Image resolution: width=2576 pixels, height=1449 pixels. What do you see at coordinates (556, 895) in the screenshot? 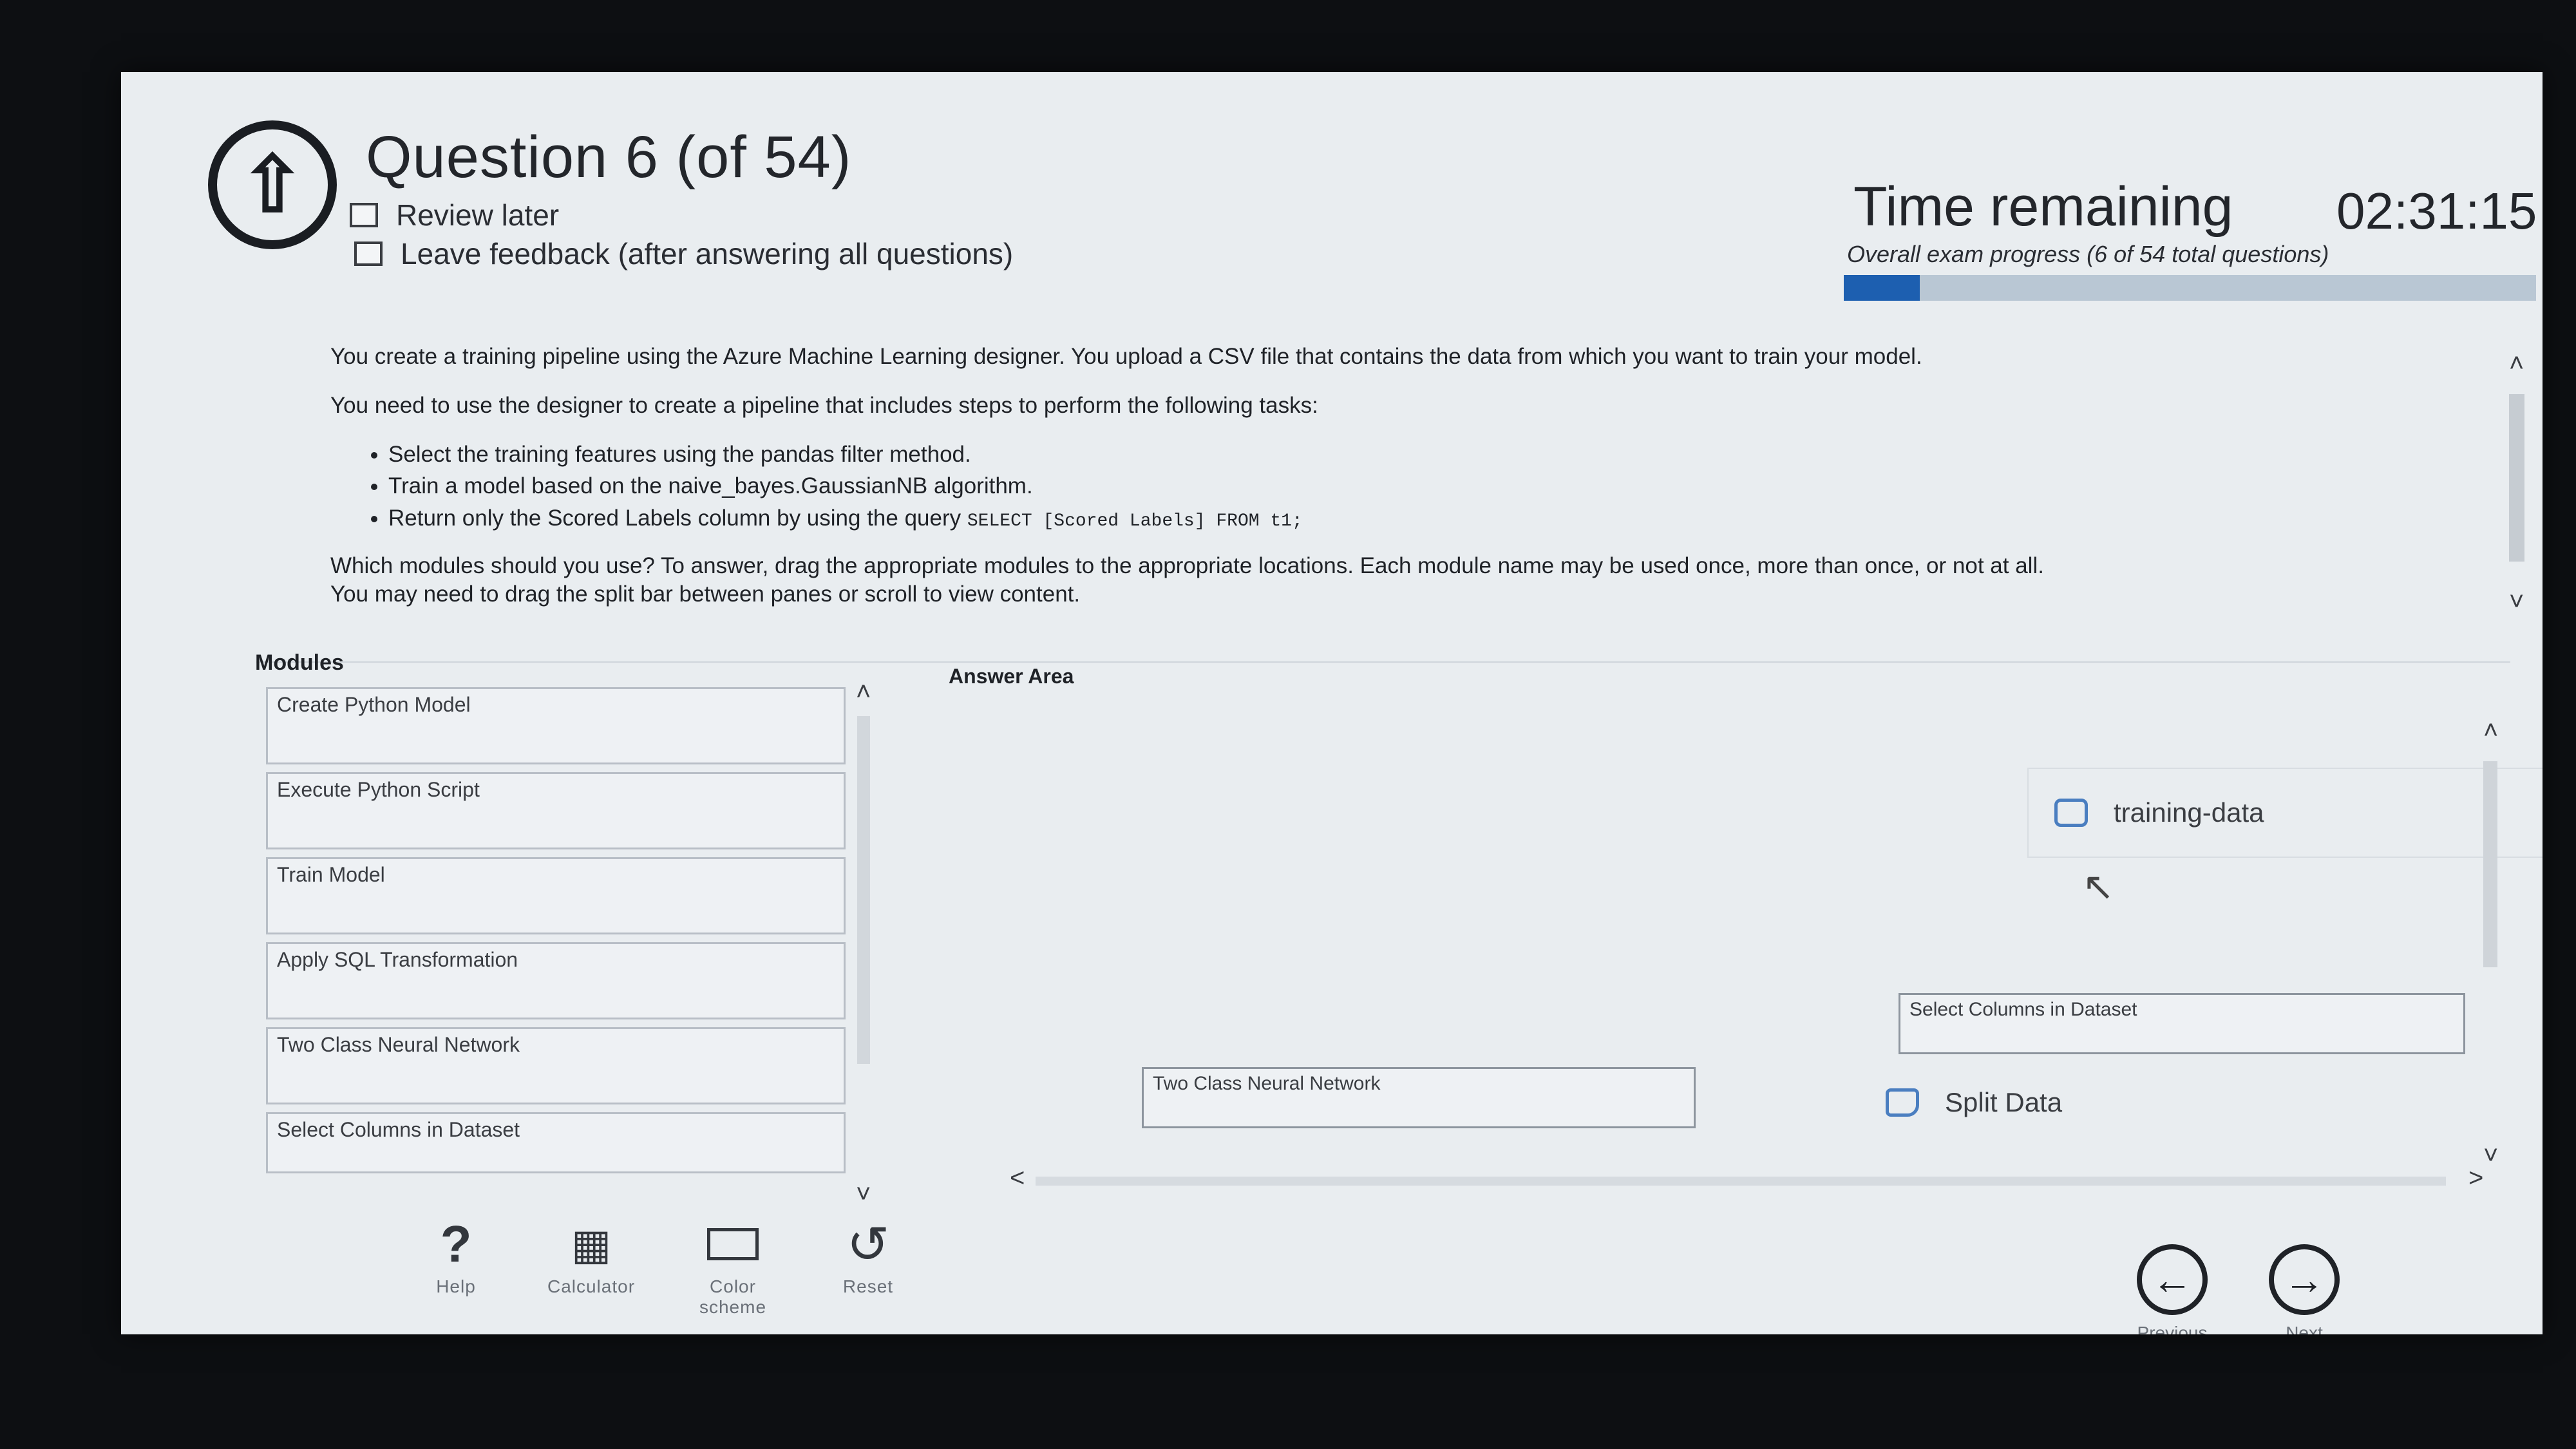
I see `module-train-model: Train Model` at bounding box center [556, 895].